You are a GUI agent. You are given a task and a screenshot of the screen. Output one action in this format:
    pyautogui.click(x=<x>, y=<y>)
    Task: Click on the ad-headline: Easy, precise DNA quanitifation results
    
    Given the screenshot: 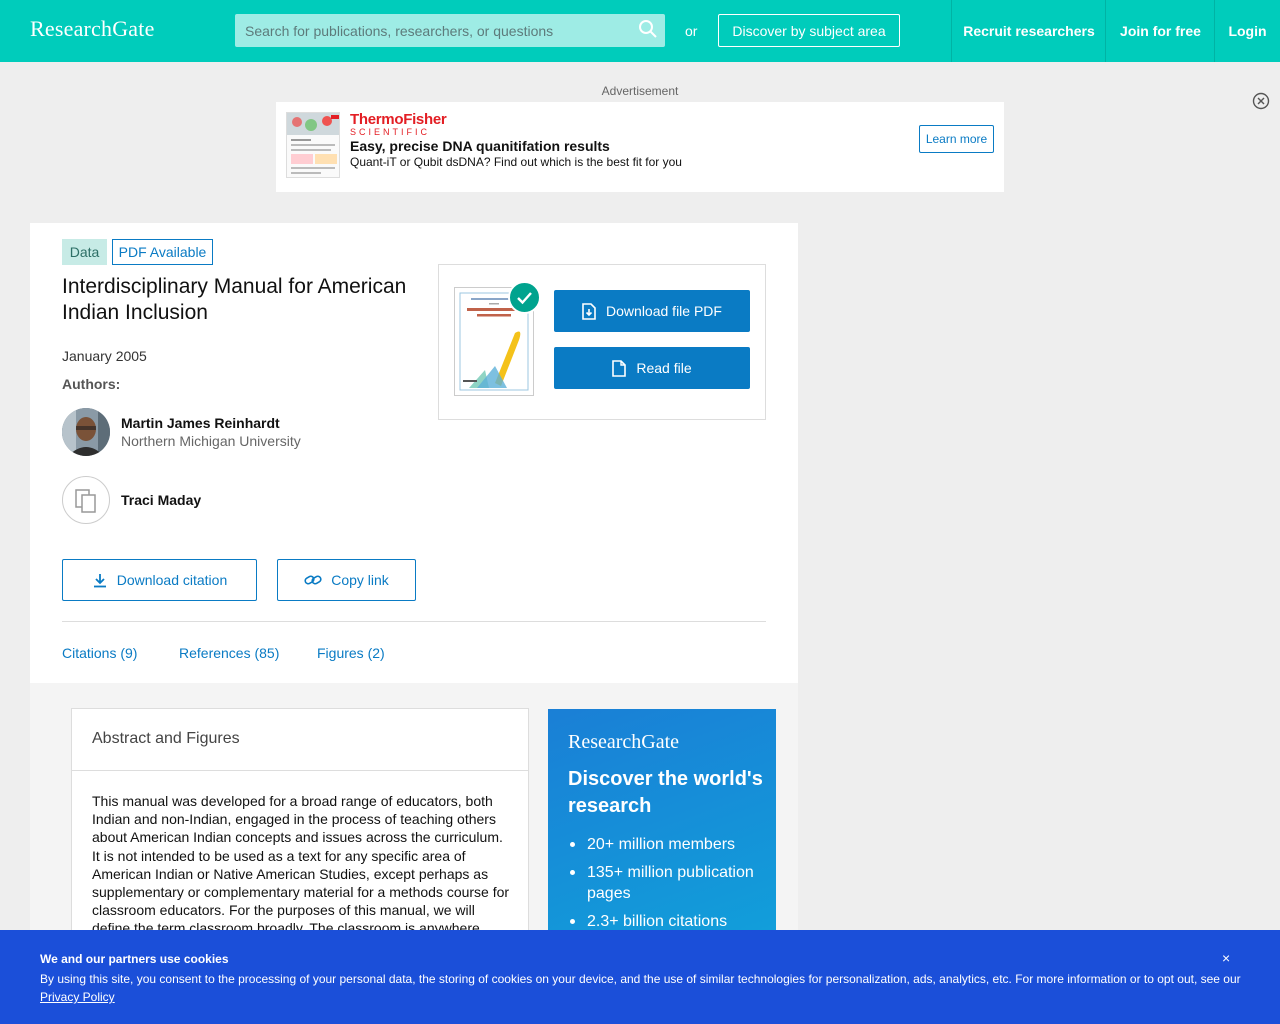 What is the action you would take?
    pyautogui.click(x=480, y=146)
    